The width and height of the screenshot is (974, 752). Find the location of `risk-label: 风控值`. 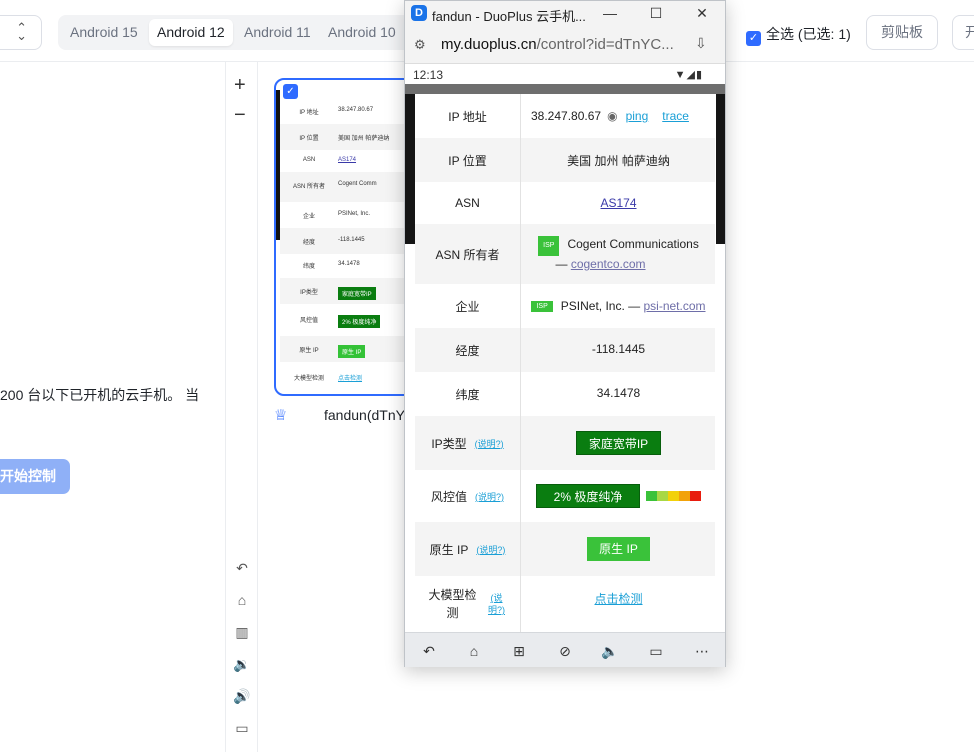

risk-label: 风控值 is located at coordinates (448, 496).